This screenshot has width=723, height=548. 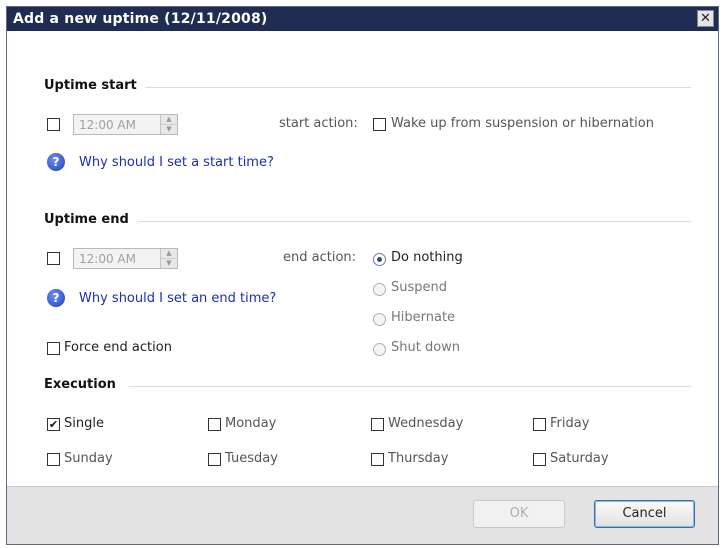 I want to click on radio-hibernate-label: Hibernate, so click(x=423, y=317).